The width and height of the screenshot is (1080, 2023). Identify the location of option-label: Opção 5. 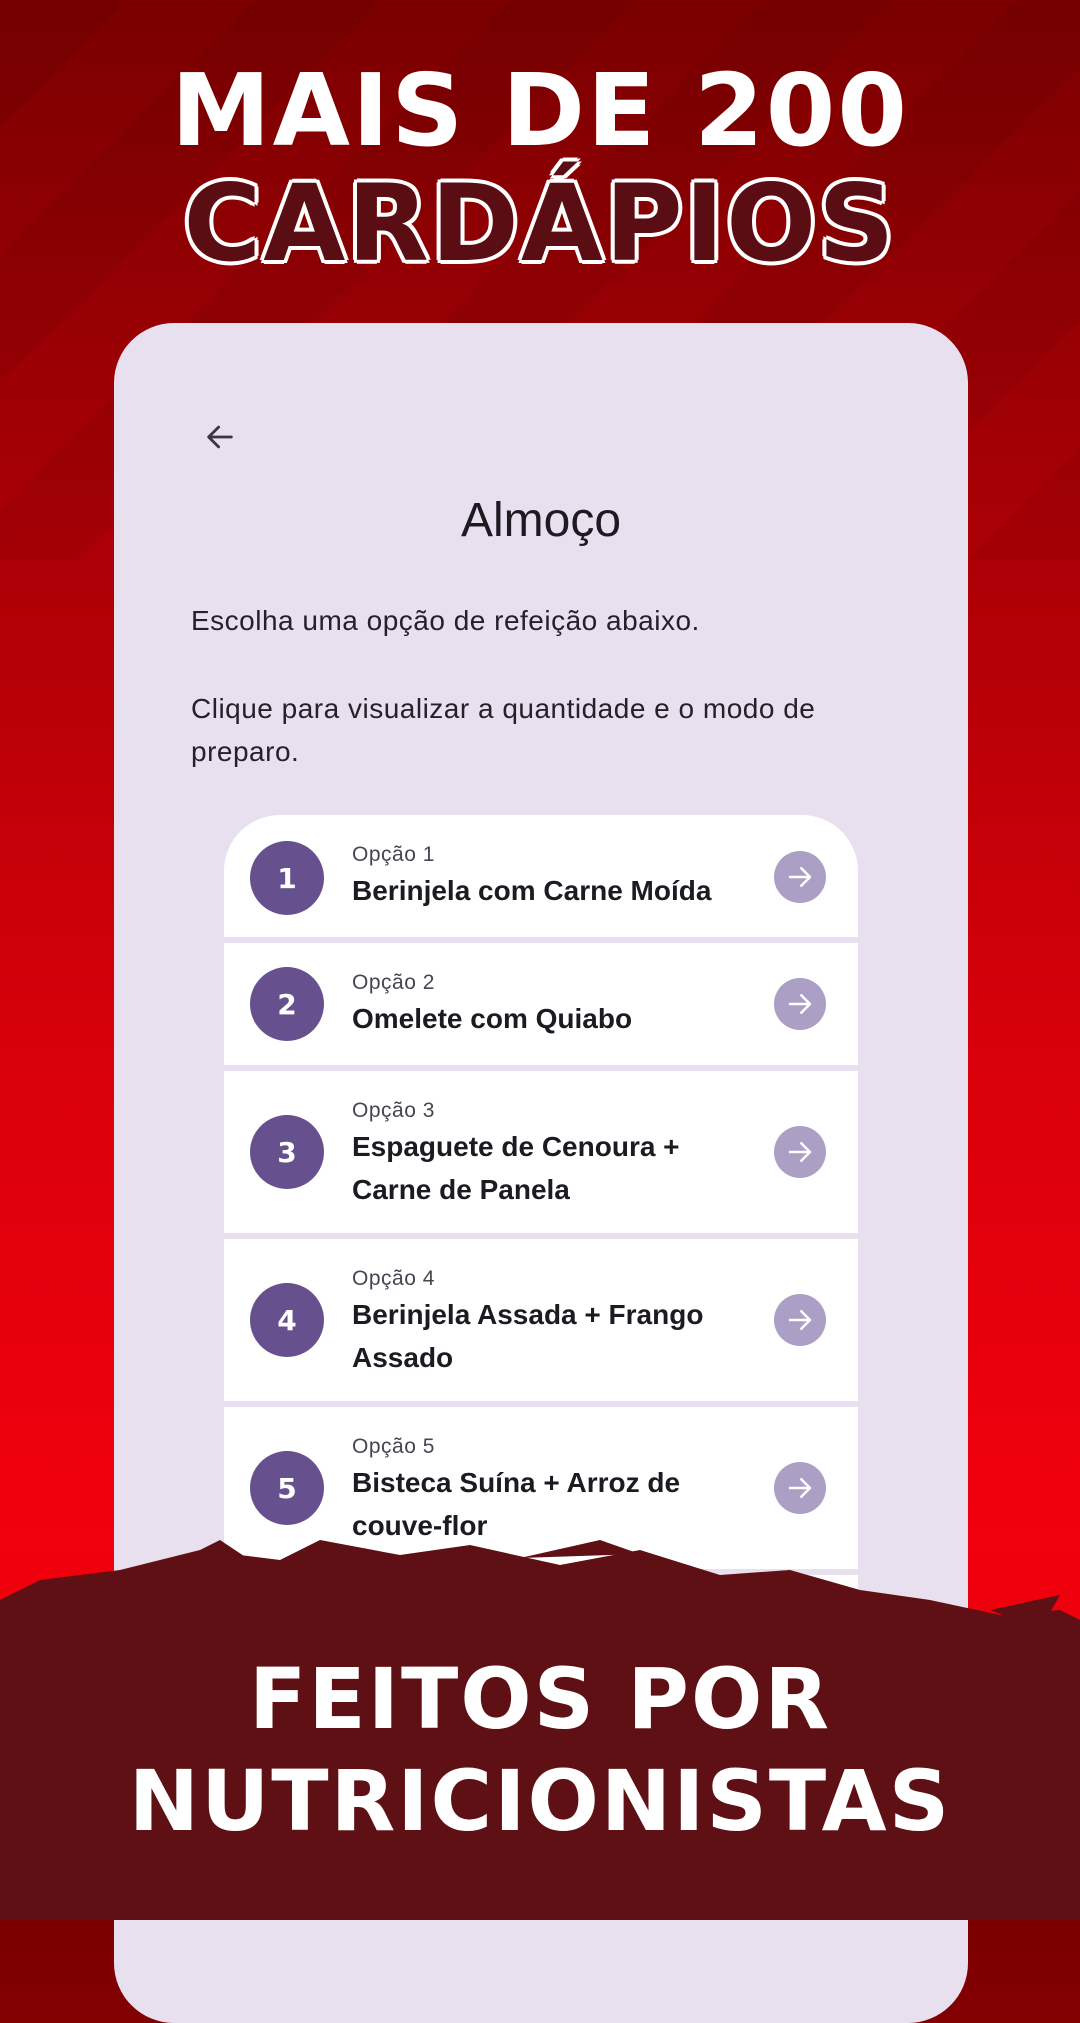
(393, 1446).